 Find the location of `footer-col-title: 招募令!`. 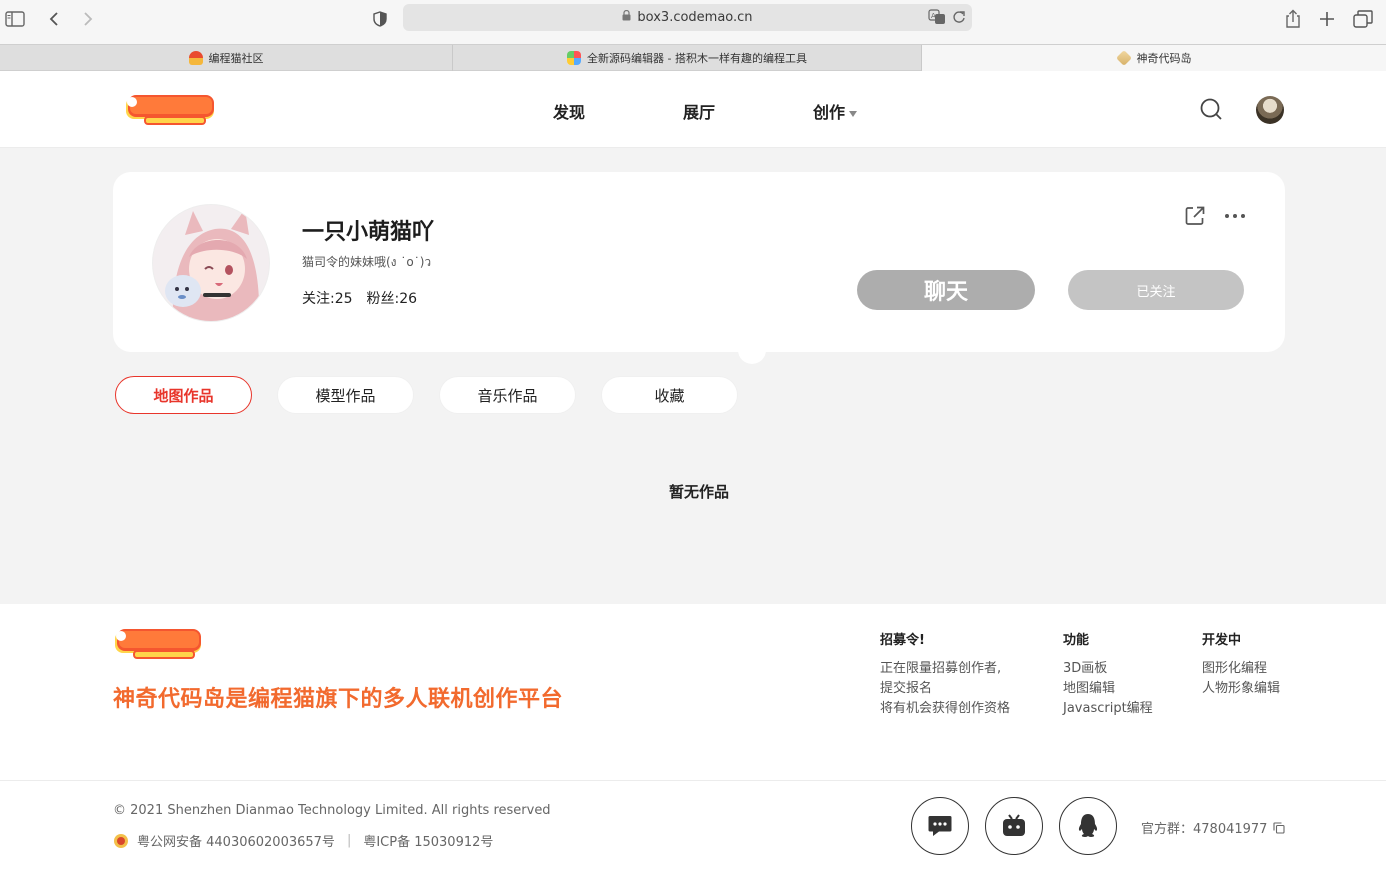

footer-col-title: 招募令! is located at coordinates (902, 640).